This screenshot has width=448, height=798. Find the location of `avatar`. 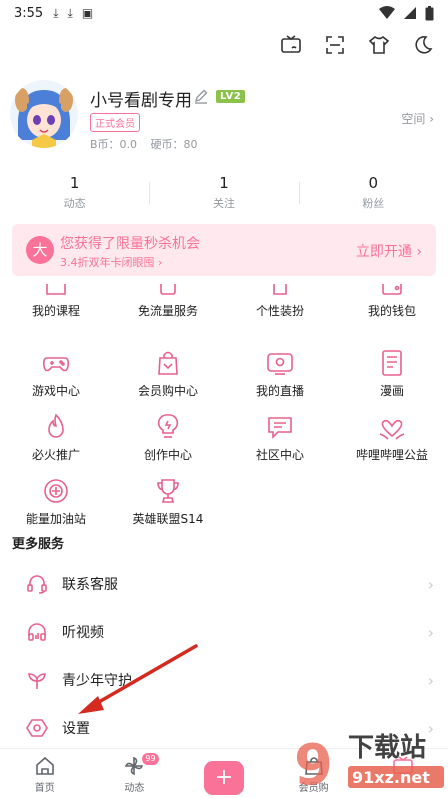

avatar is located at coordinates (44, 114).